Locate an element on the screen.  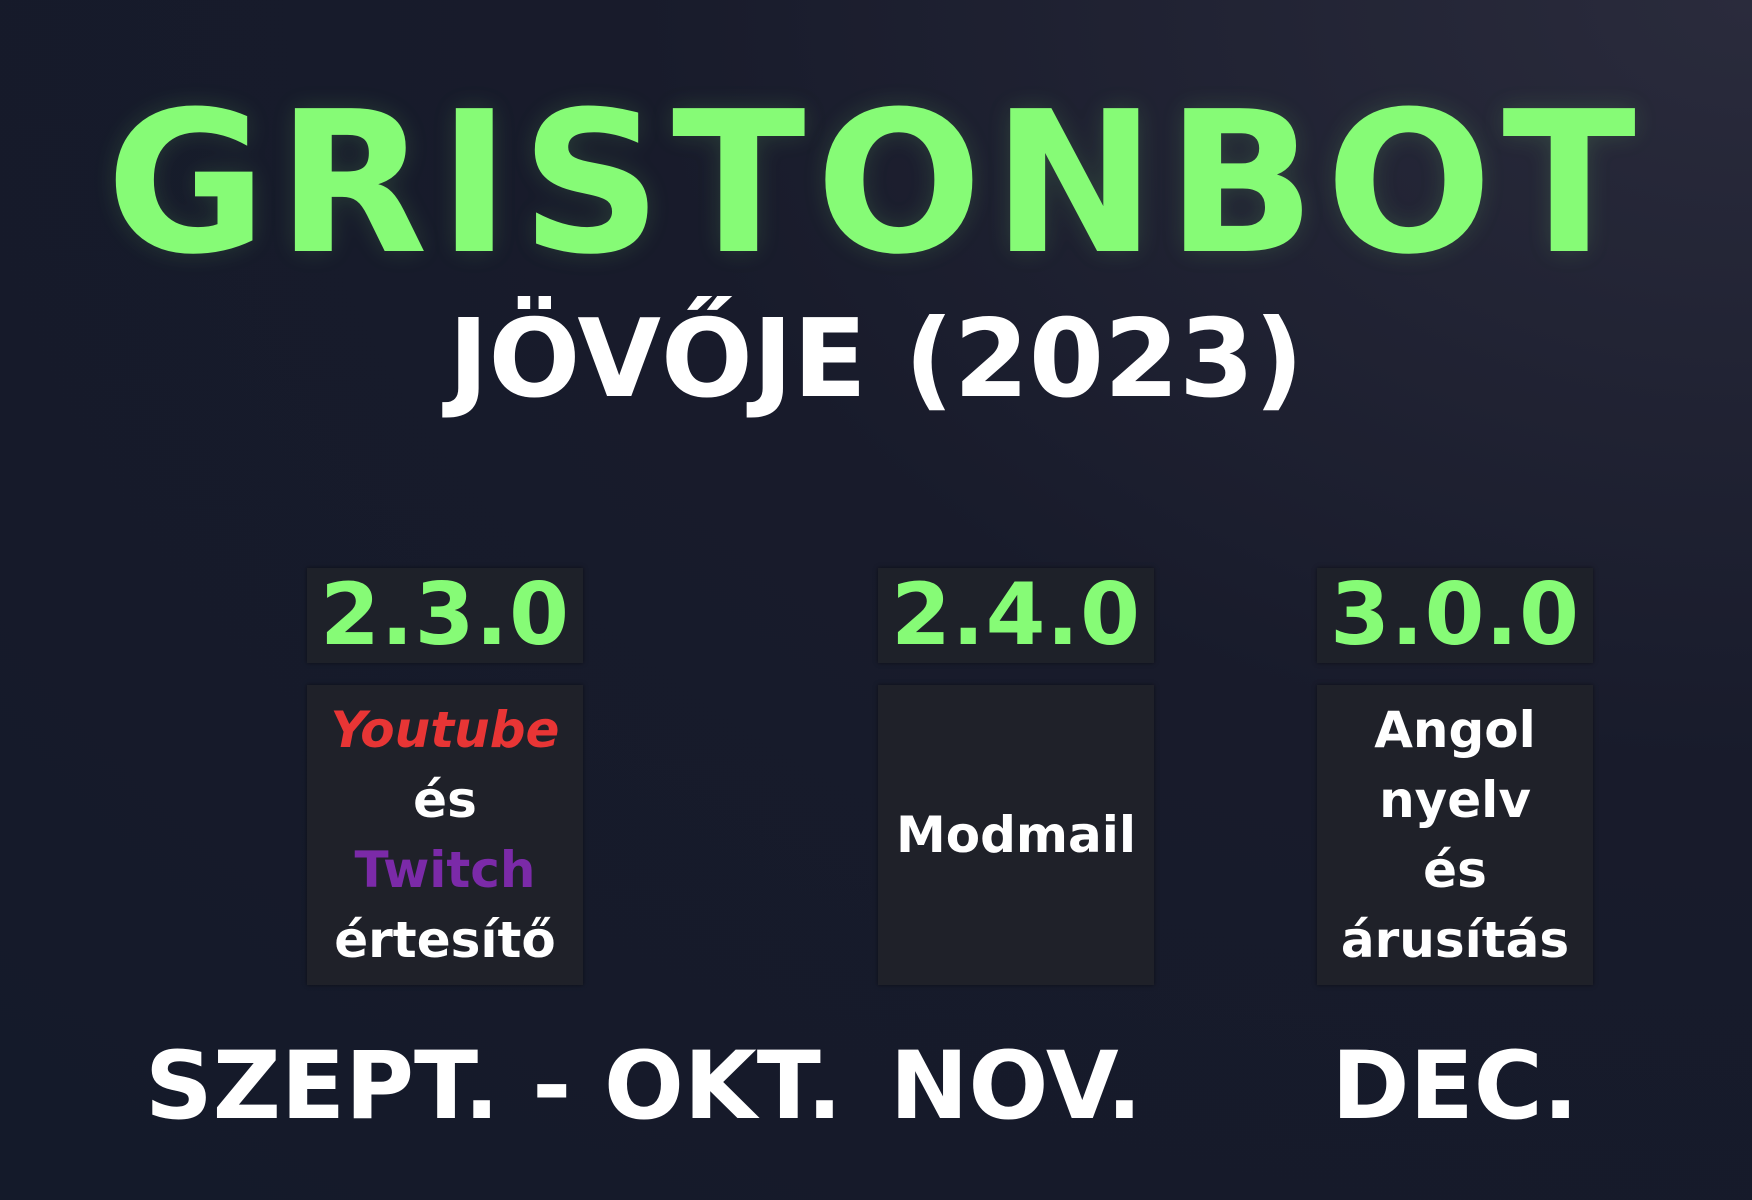
feature-modmail-text: Modmail is located at coordinates (1015, 835).